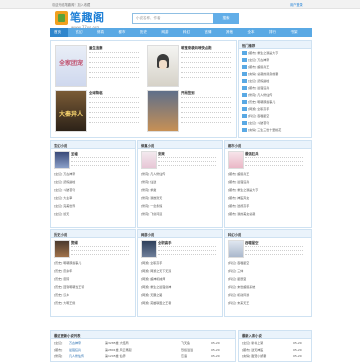 The width and height of the screenshot is (360, 362). What do you see at coordinates (180, 271) in the screenshot?
I see `section-list-item: [网游] 网游之天下无双` at bounding box center [180, 271].